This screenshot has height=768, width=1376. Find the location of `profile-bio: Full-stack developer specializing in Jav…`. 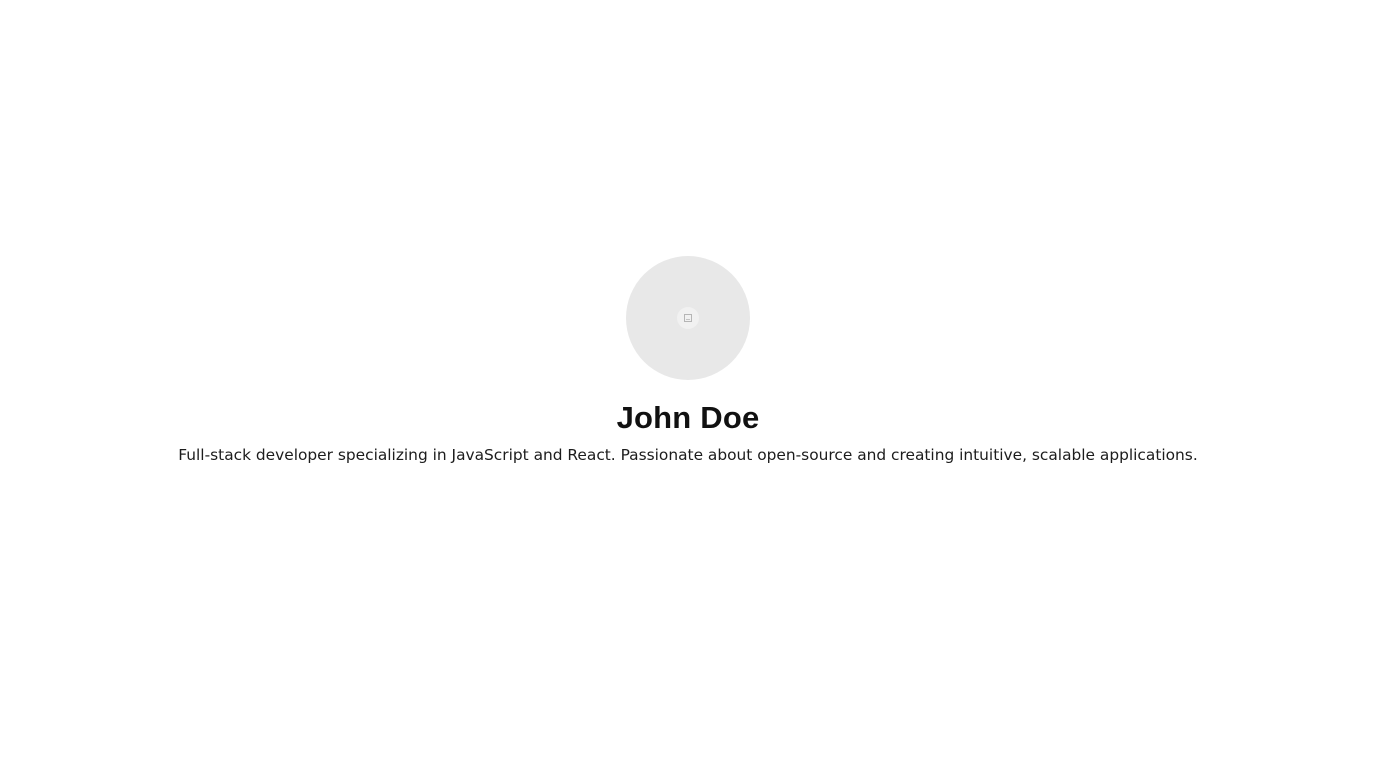

profile-bio: Full-stack developer specializing in Jav… is located at coordinates (688, 455).